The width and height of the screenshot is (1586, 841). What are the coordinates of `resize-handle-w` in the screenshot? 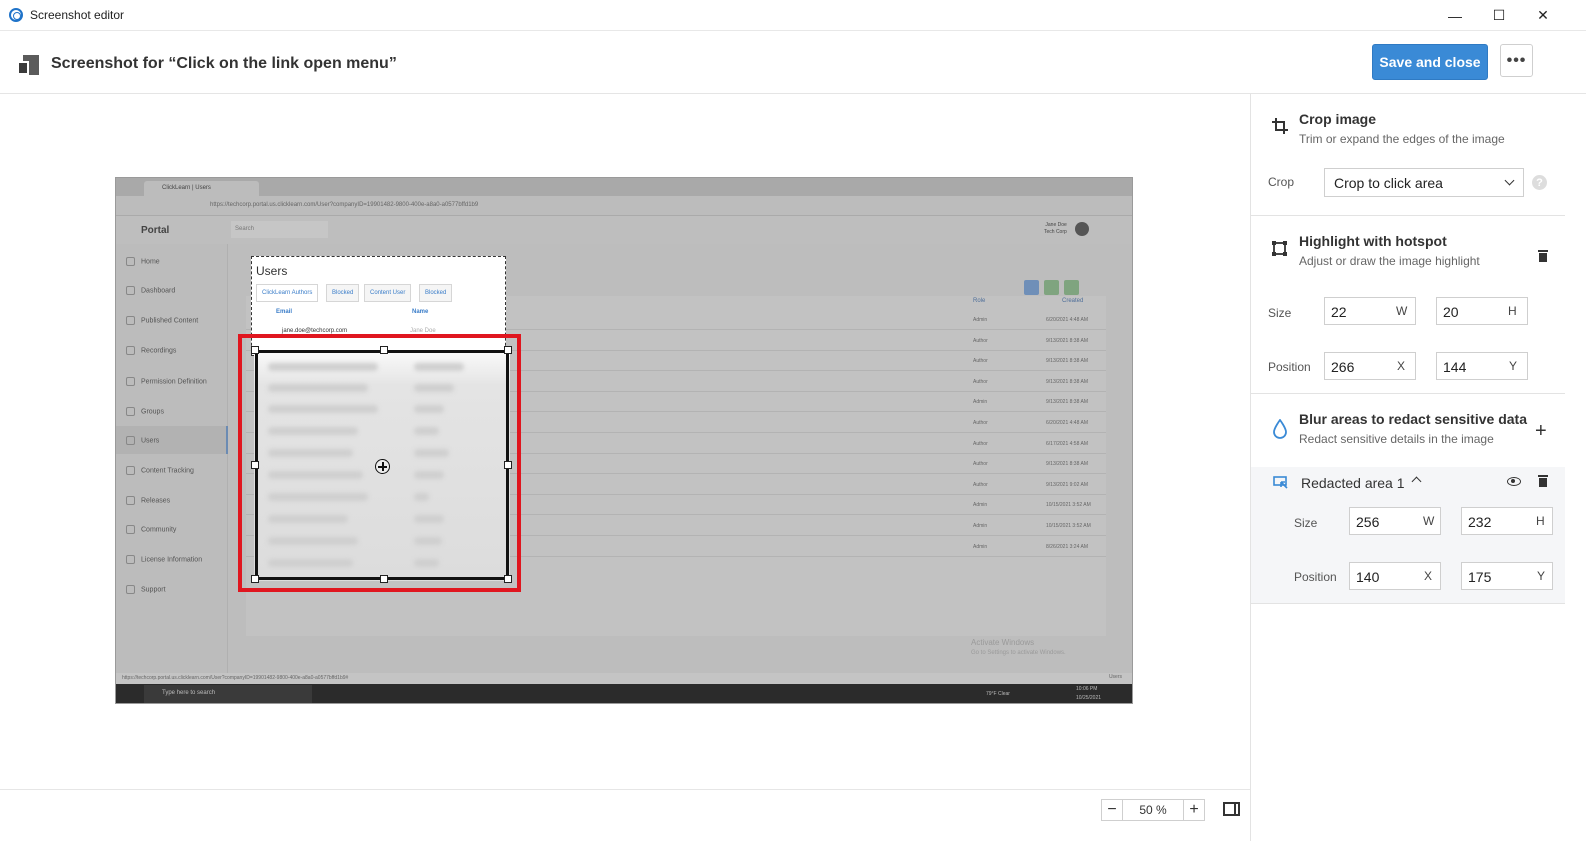 It's located at (255, 465).